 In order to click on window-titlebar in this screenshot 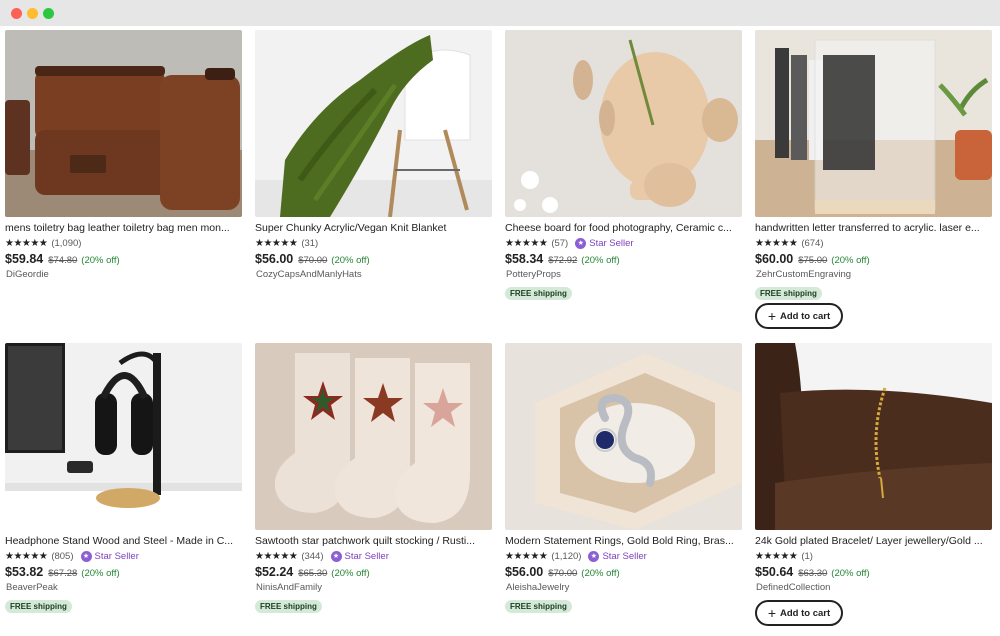, I will do `click(500, 13)`.